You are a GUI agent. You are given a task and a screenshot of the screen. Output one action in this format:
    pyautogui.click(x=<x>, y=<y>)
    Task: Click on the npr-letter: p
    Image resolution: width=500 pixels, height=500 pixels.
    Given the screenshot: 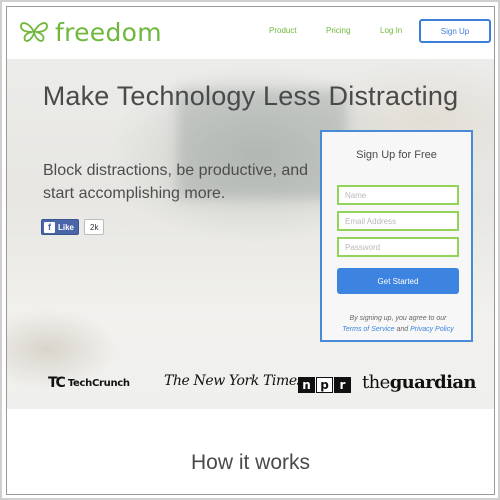 What is the action you would take?
    pyautogui.click(x=324, y=385)
    